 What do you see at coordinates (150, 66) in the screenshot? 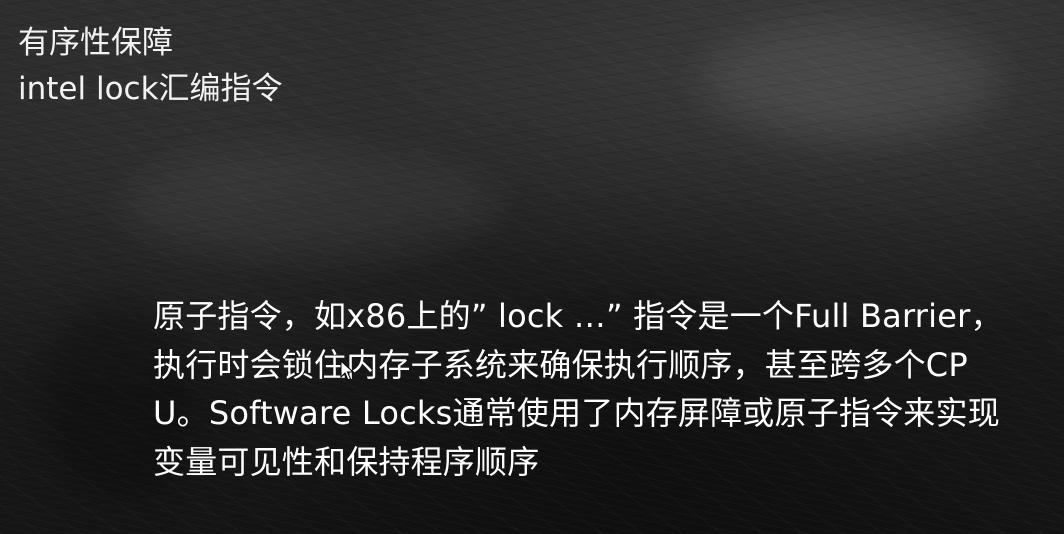
I see `slide-title: 有序性保障 intel lock汇编指令` at bounding box center [150, 66].